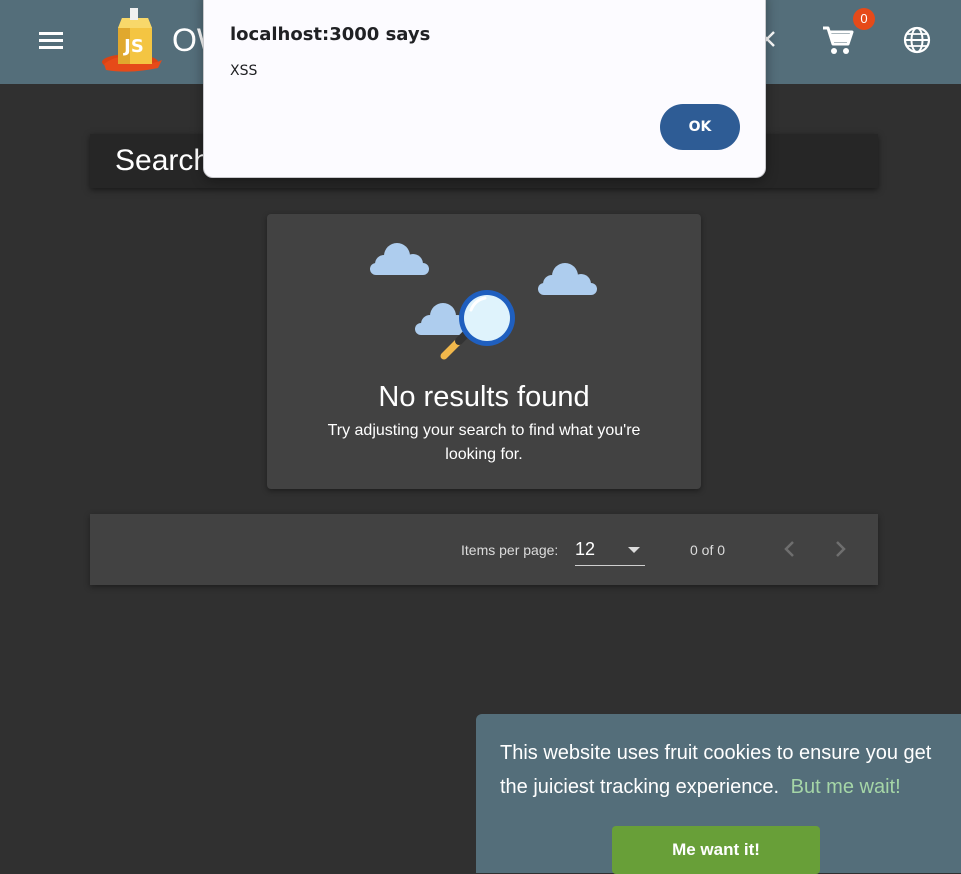  I want to click on paginator: Items per page: 12 0 of 0, so click(484, 549).